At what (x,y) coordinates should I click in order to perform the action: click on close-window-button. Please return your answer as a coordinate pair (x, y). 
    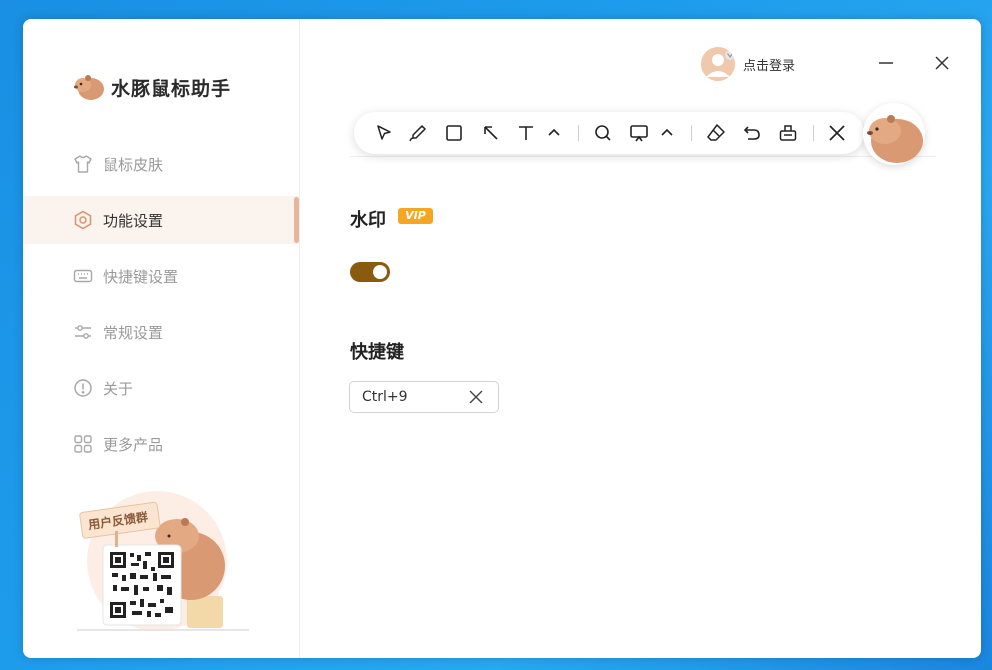
    Looking at the image, I should click on (942, 63).